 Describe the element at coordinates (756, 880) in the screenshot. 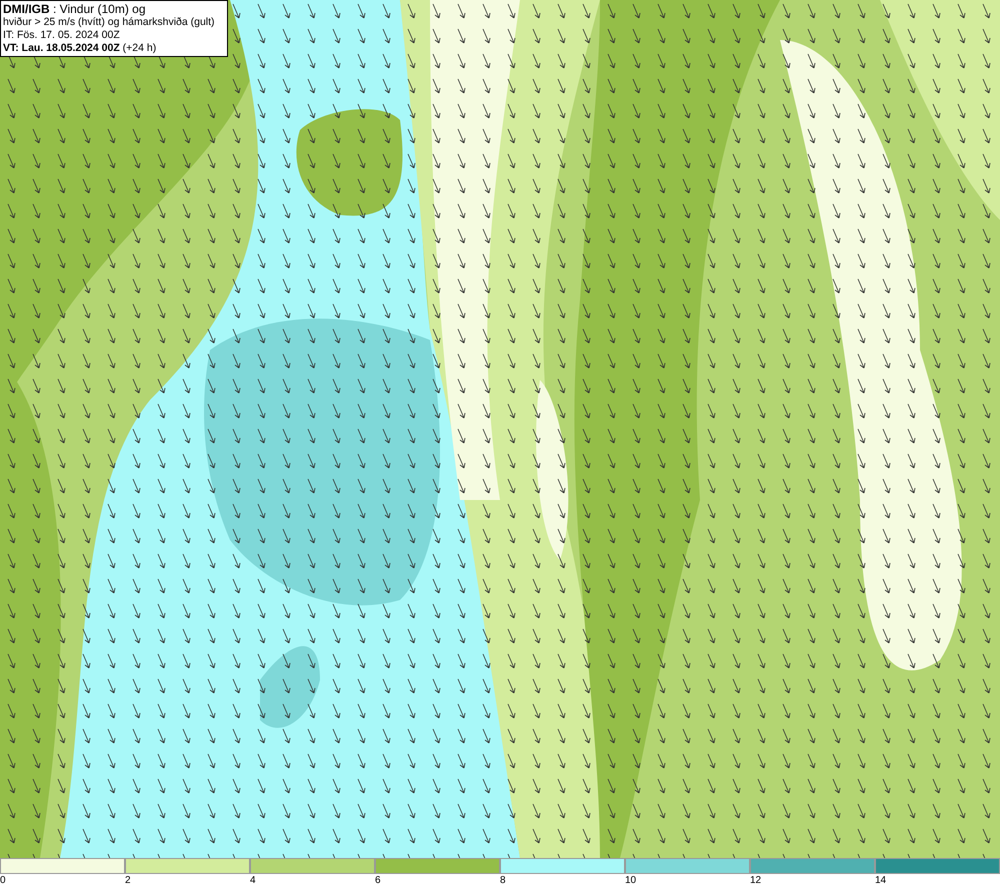

I see `legend-label: 12` at that location.